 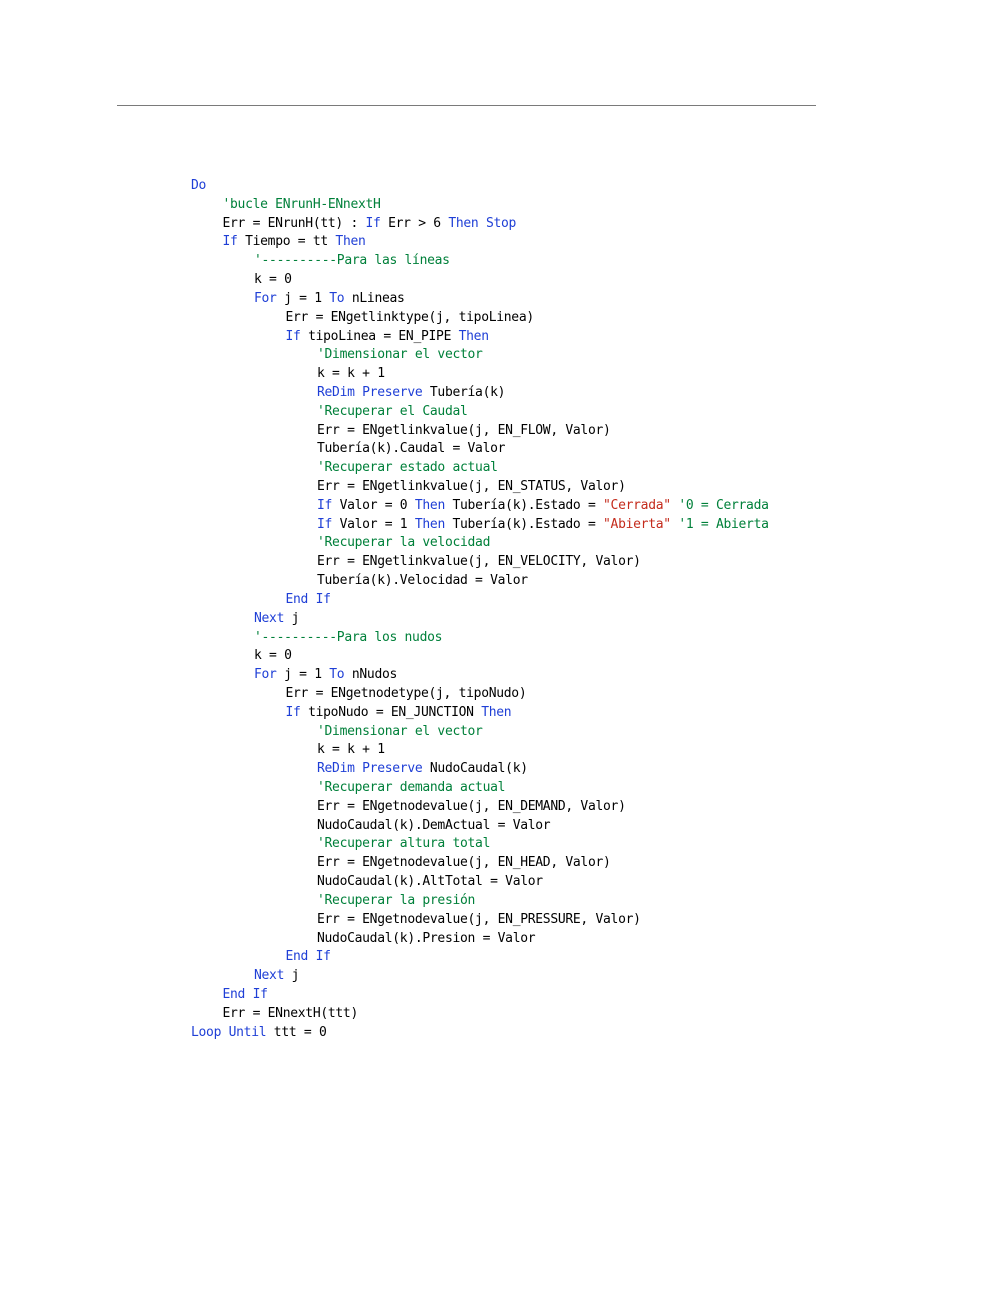 What do you see at coordinates (480, 543) in the screenshot?
I see `code-line: 'Recuperar la velocidad` at bounding box center [480, 543].